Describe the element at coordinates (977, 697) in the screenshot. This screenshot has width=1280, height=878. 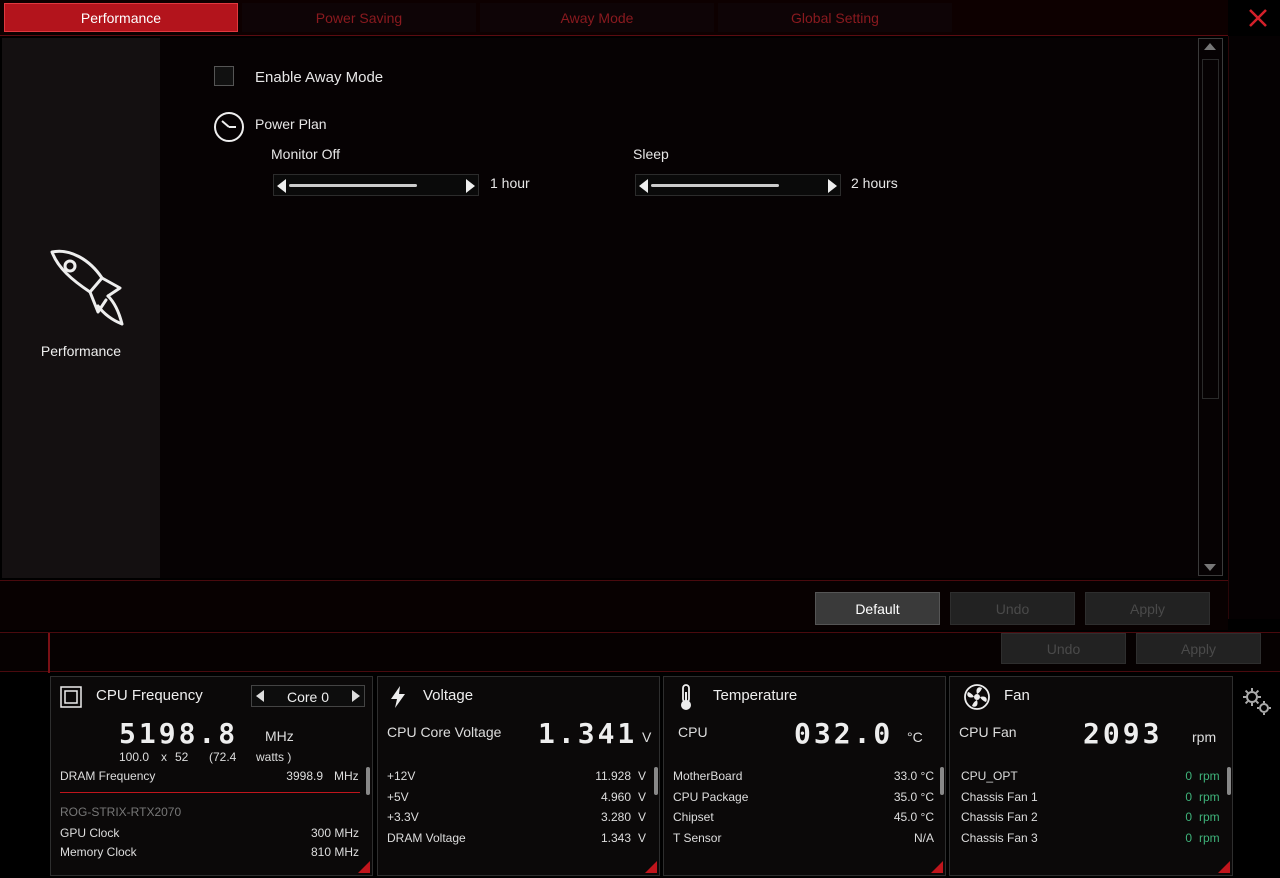
I see `fan-icon` at that location.